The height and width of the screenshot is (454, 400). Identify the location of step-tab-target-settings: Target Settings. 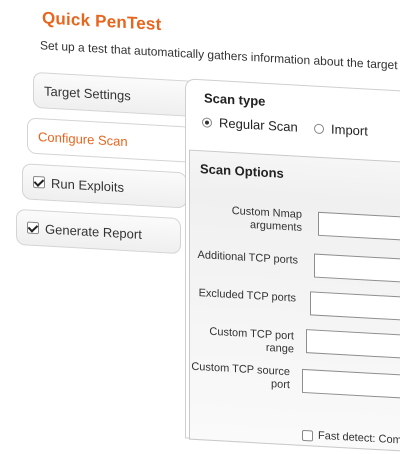
(115, 94).